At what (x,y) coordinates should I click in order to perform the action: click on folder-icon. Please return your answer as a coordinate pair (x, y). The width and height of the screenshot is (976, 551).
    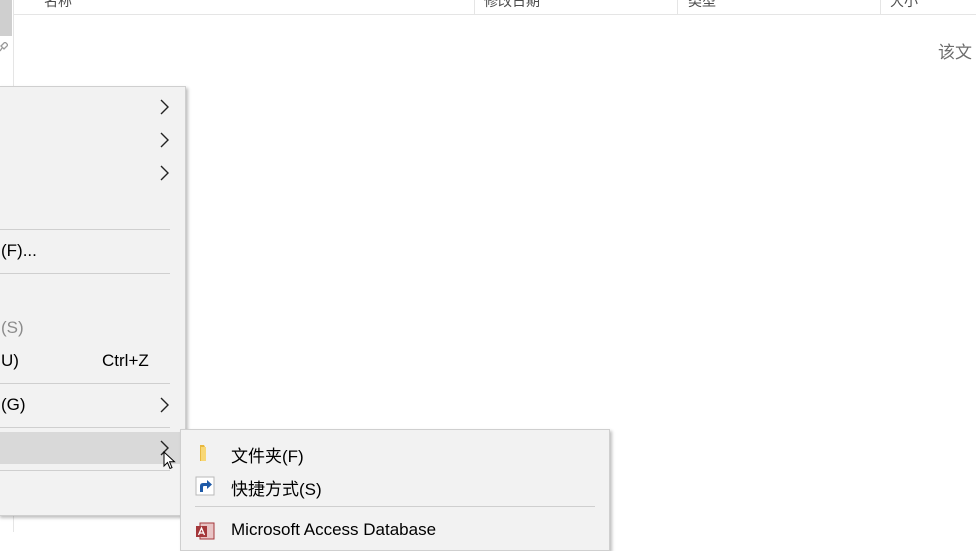
    Looking at the image, I should click on (203, 453).